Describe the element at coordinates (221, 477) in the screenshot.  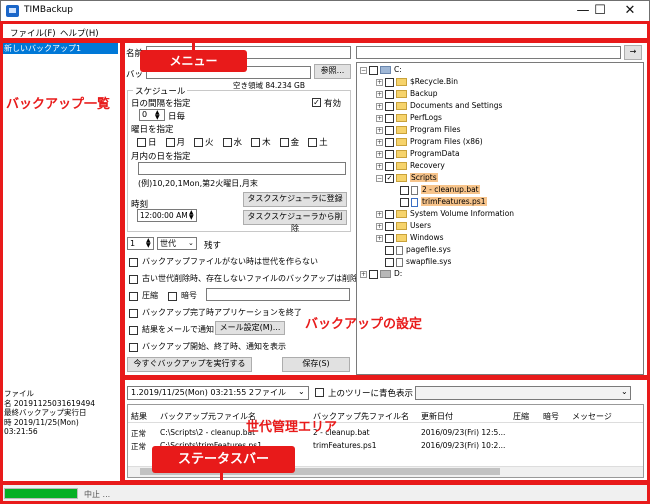
I see `status-callout-pointer` at that location.